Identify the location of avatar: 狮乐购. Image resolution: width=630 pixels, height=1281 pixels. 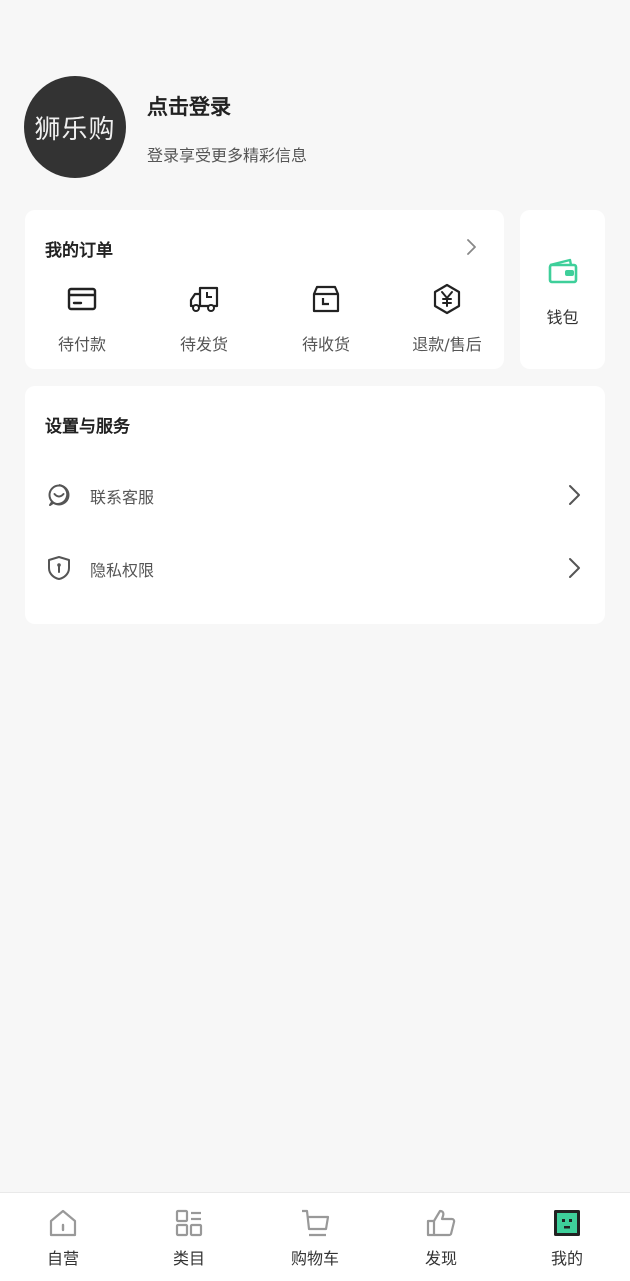
(75, 127).